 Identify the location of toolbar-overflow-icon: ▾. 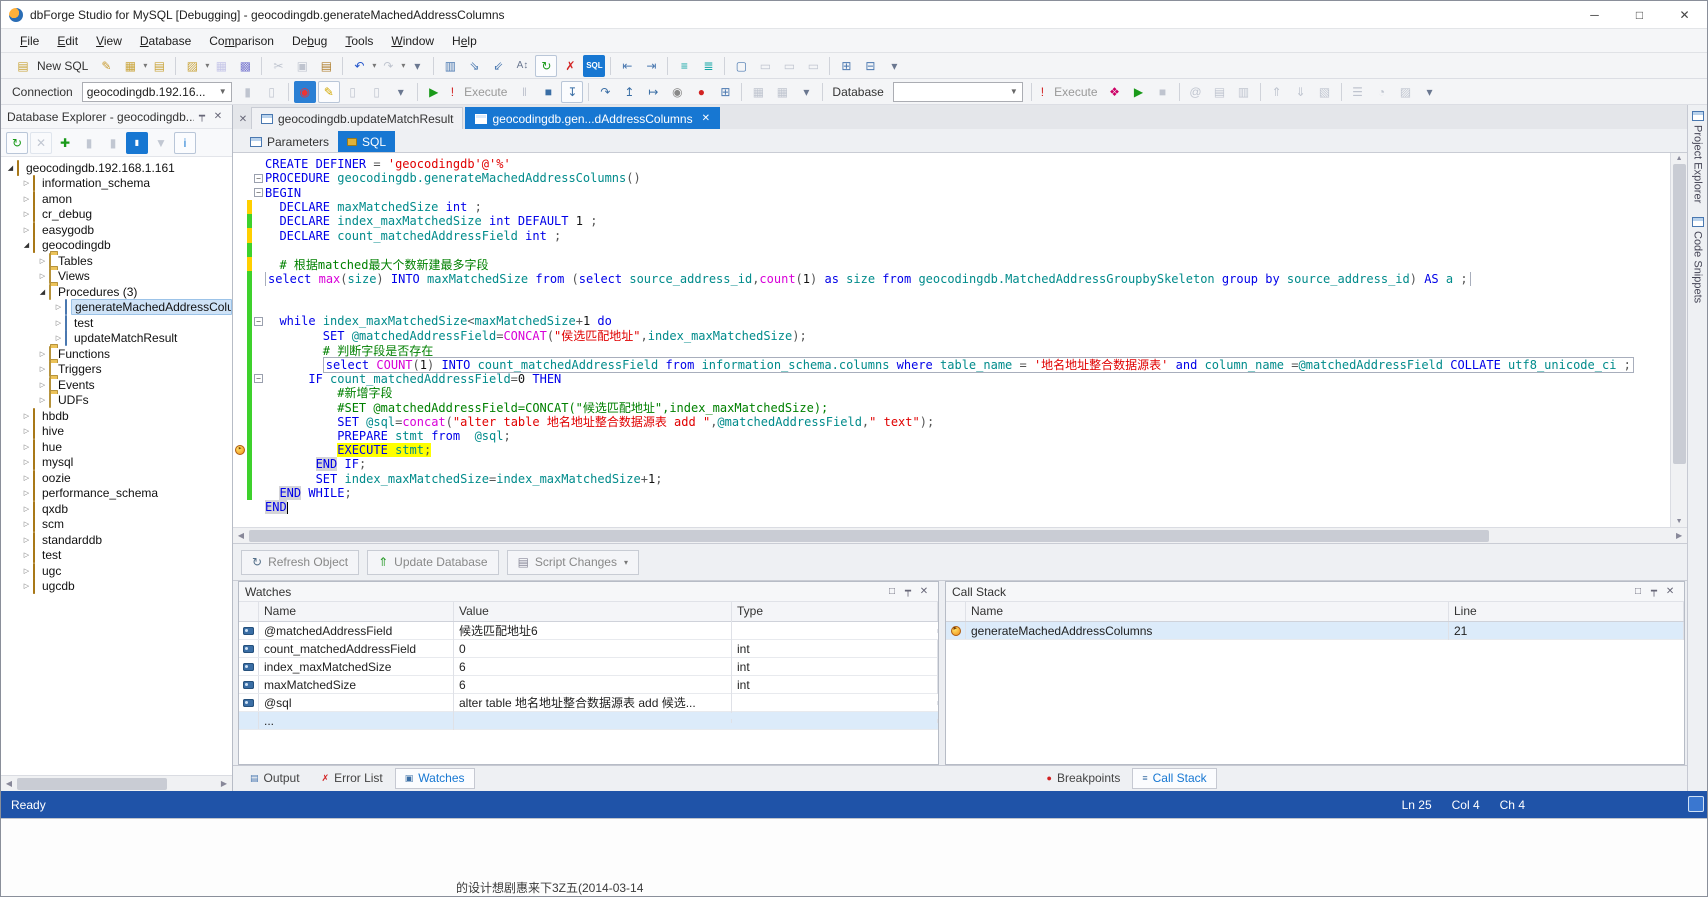
(417, 66).